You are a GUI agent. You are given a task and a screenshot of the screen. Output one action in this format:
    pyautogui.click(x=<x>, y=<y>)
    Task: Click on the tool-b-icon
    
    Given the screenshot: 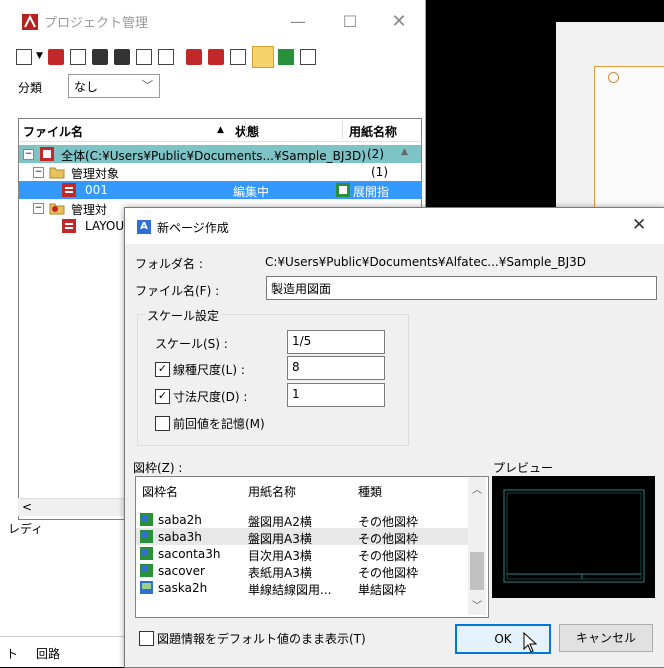 What is the action you would take?
    pyautogui.click(x=216, y=57)
    